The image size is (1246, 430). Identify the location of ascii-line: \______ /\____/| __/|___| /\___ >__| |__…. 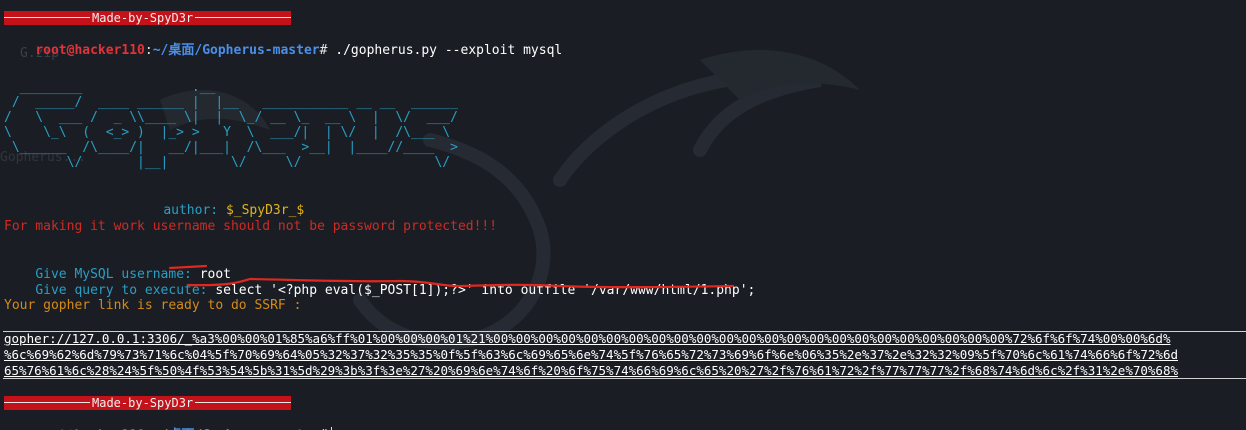
(231, 147).